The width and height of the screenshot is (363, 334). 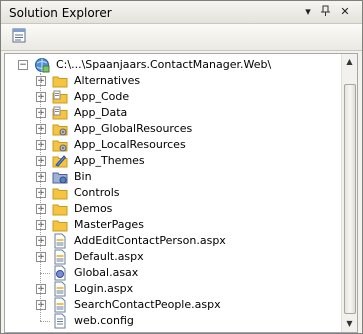 I want to click on tree-item: + SearchContactPeople.aspx, so click(x=186, y=305).